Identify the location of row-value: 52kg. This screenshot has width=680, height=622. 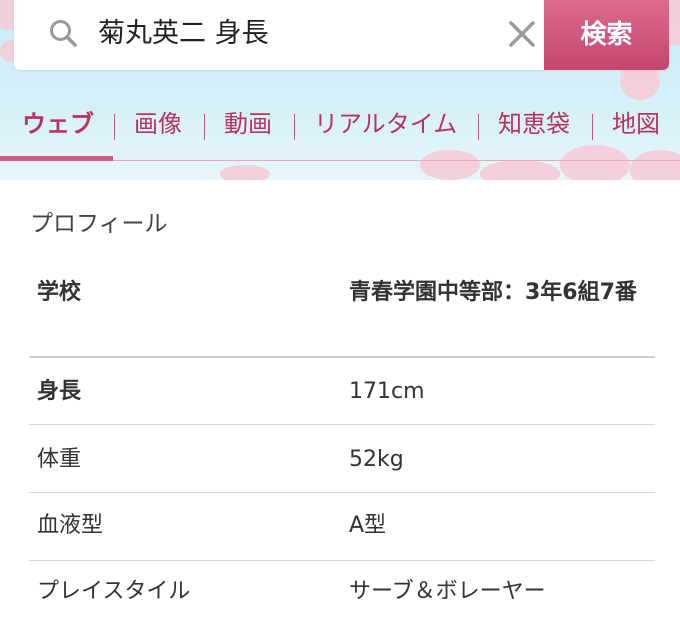
(376, 459).